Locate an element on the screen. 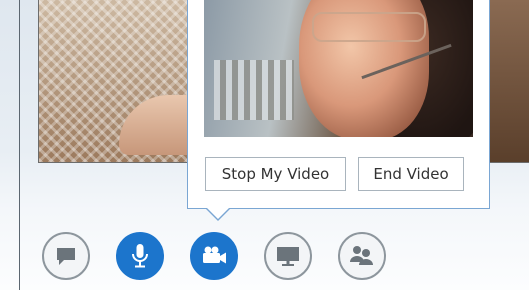 The image size is (529, 290). participants-button is located at coordinates (362, 256).